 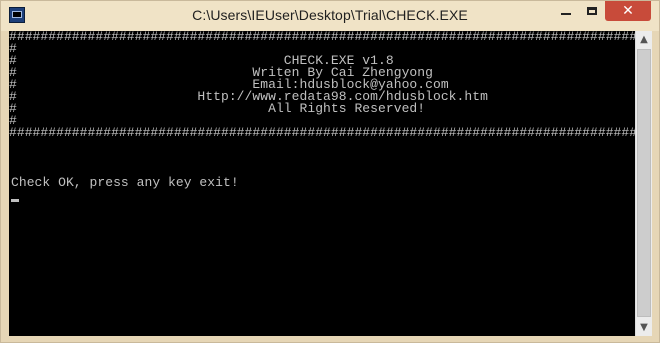 What do you see at coordinates (15, 200) in the screenshot?
I see `text-cursor` at bounding box center [15, 200].